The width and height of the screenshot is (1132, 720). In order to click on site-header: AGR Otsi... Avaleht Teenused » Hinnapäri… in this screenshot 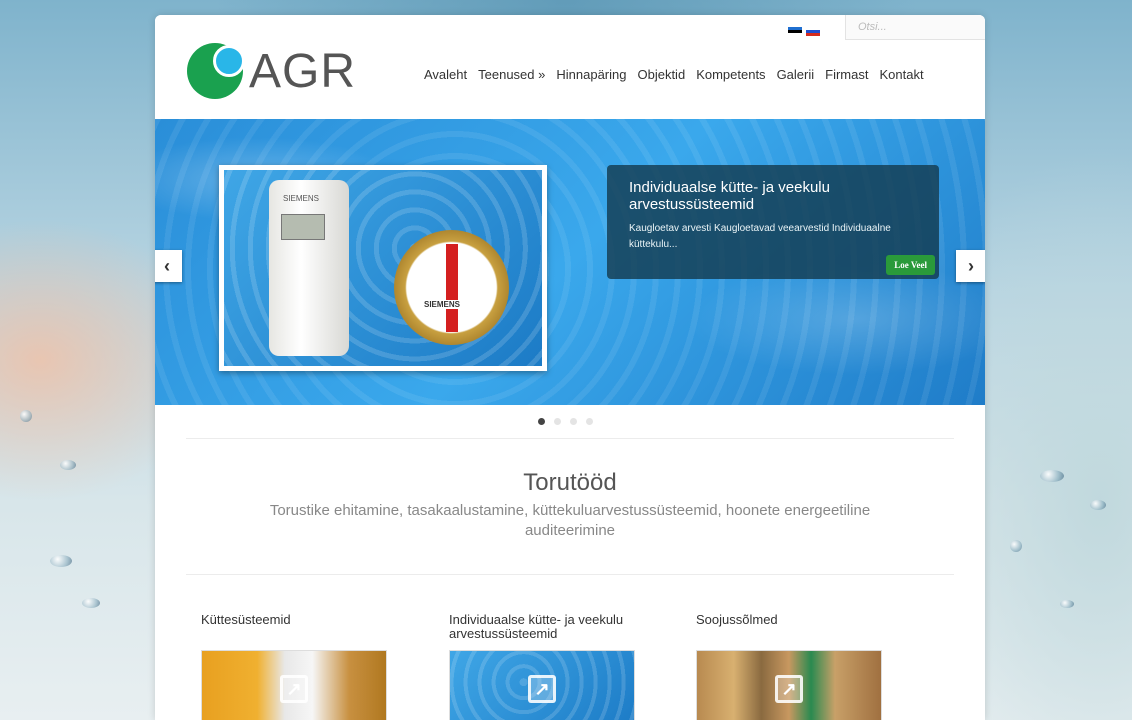, I will do `click(570, 67)`.